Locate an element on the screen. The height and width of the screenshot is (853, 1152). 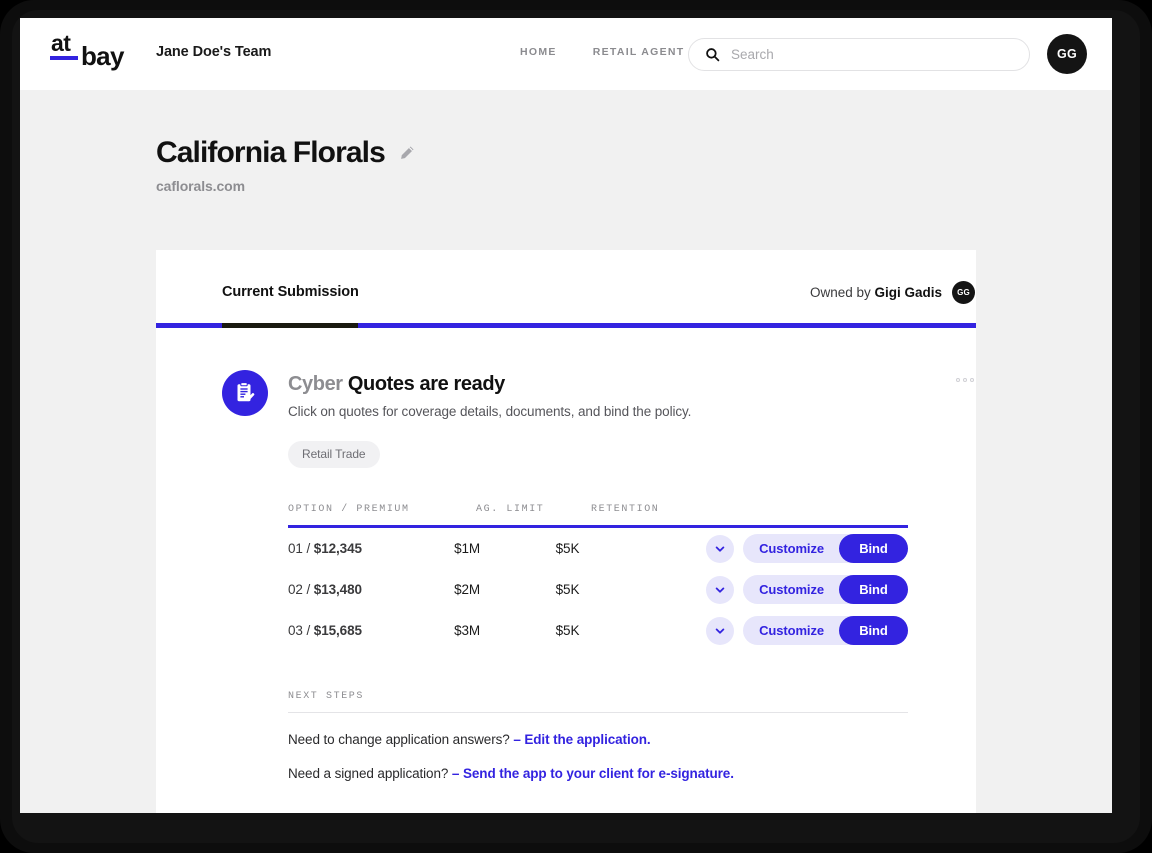
table-row: 01 / $12,345 $1M $5K Customize Bind is located at coordinates (598, 548).